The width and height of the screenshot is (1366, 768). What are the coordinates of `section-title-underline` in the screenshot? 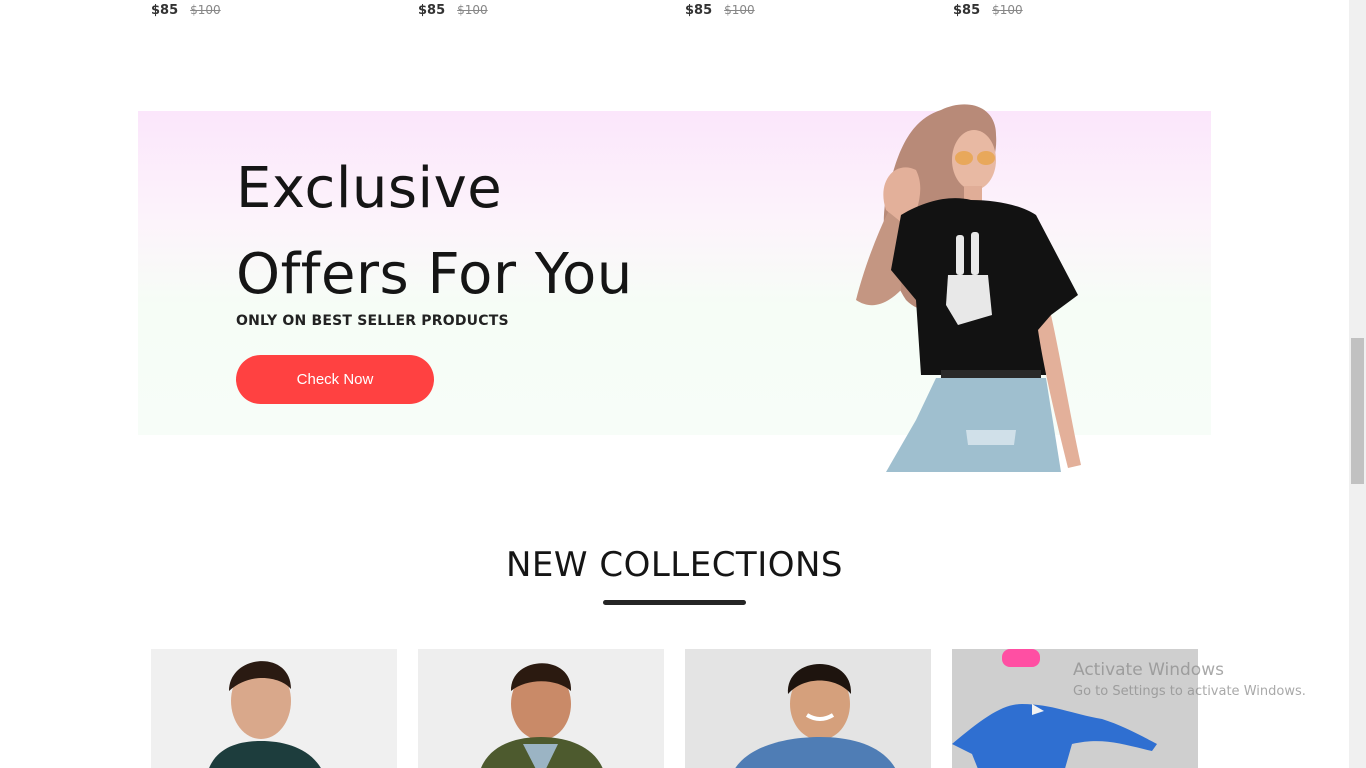 It's located at (674, 602).